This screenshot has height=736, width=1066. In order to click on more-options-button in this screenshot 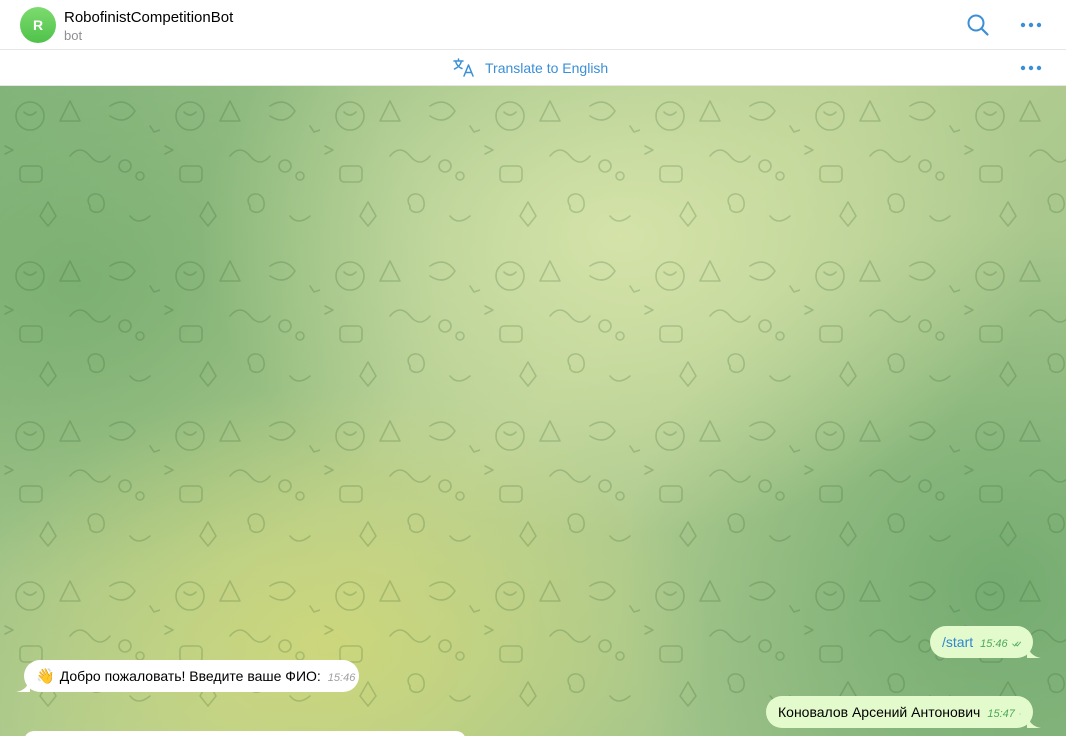, I will do `click(1031, 25)`.